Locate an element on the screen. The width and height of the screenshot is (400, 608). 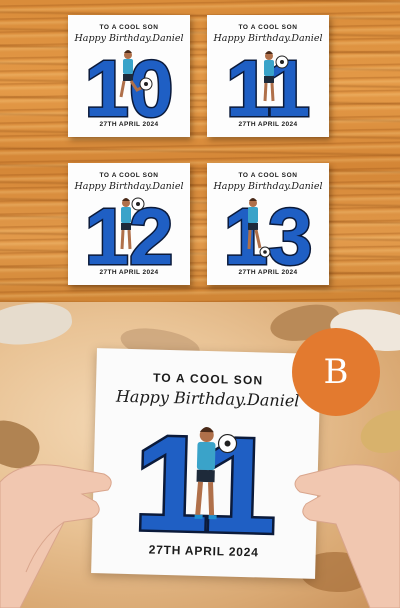
number-illustration: 13 is located at coordinates (268, 232).